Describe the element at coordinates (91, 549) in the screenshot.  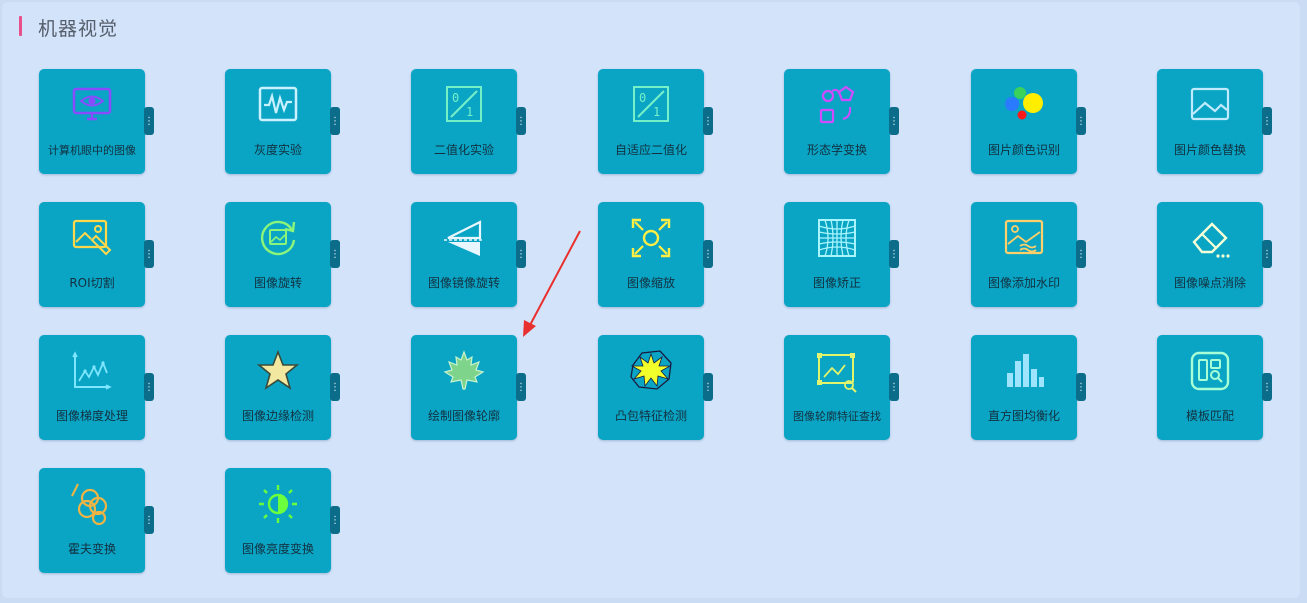
I see `tile-label: 霍夫变换` at that location.